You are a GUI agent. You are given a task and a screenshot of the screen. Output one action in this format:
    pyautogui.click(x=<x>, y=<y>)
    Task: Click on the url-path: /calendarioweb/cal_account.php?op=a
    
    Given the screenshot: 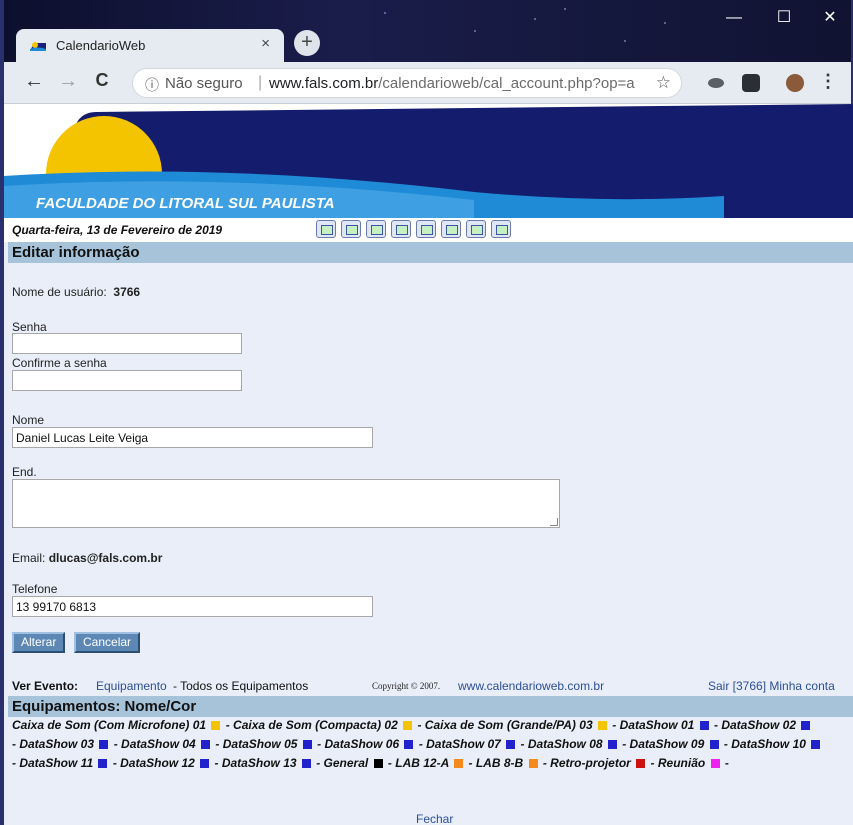 What is the action you would take?
    pyautogui.click(x=506, y=83)
    